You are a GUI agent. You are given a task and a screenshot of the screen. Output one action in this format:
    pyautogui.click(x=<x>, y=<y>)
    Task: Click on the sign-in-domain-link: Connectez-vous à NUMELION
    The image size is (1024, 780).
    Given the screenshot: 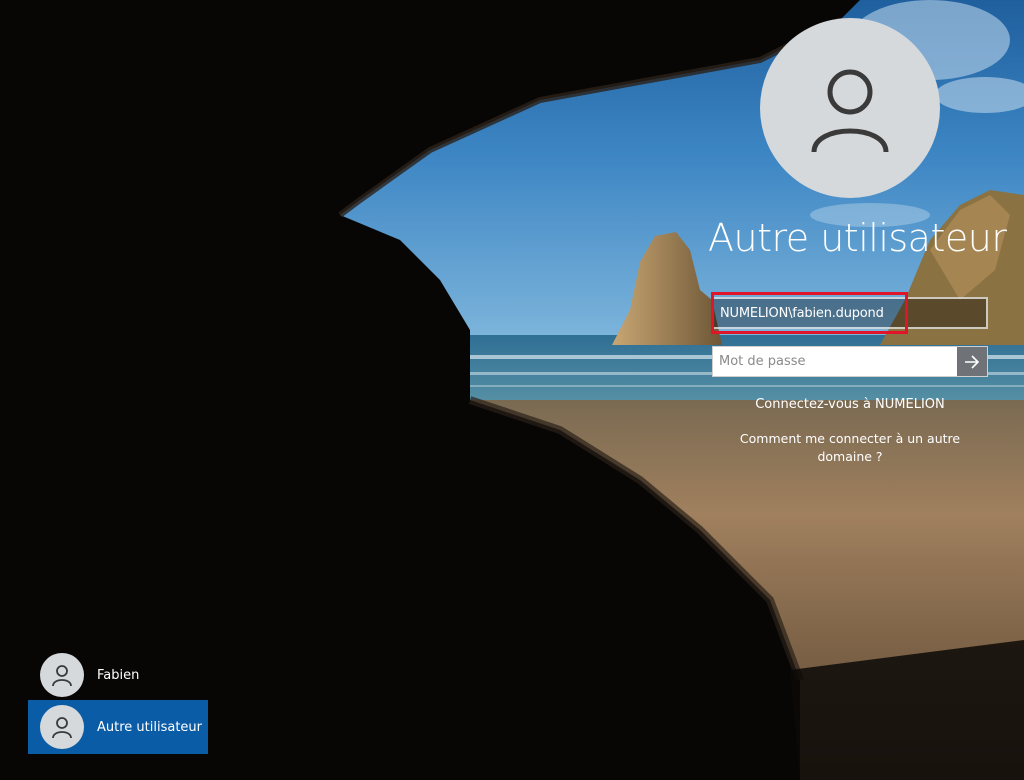 What is the action you would take?
    pyautogui.click(x=850, y=404)
    